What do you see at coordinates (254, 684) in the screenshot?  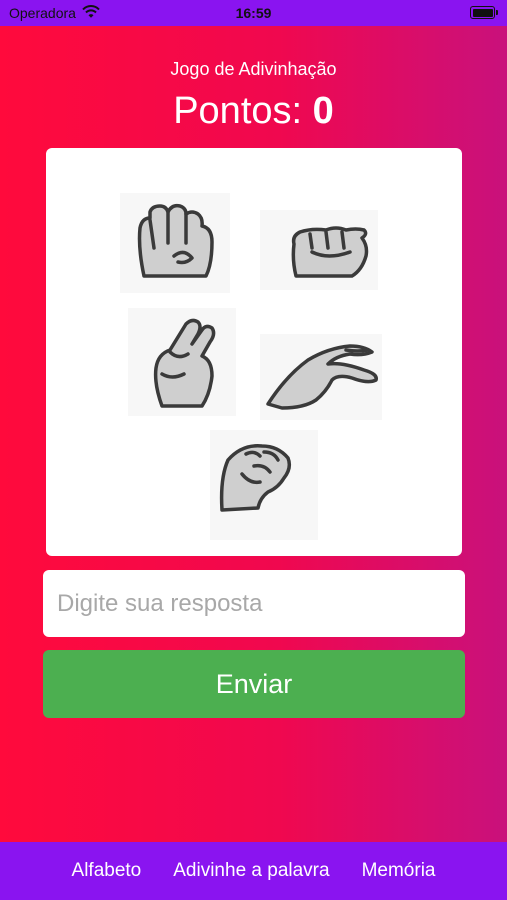 I see `submit-button: Enviar` at bounding box center [254, 684].